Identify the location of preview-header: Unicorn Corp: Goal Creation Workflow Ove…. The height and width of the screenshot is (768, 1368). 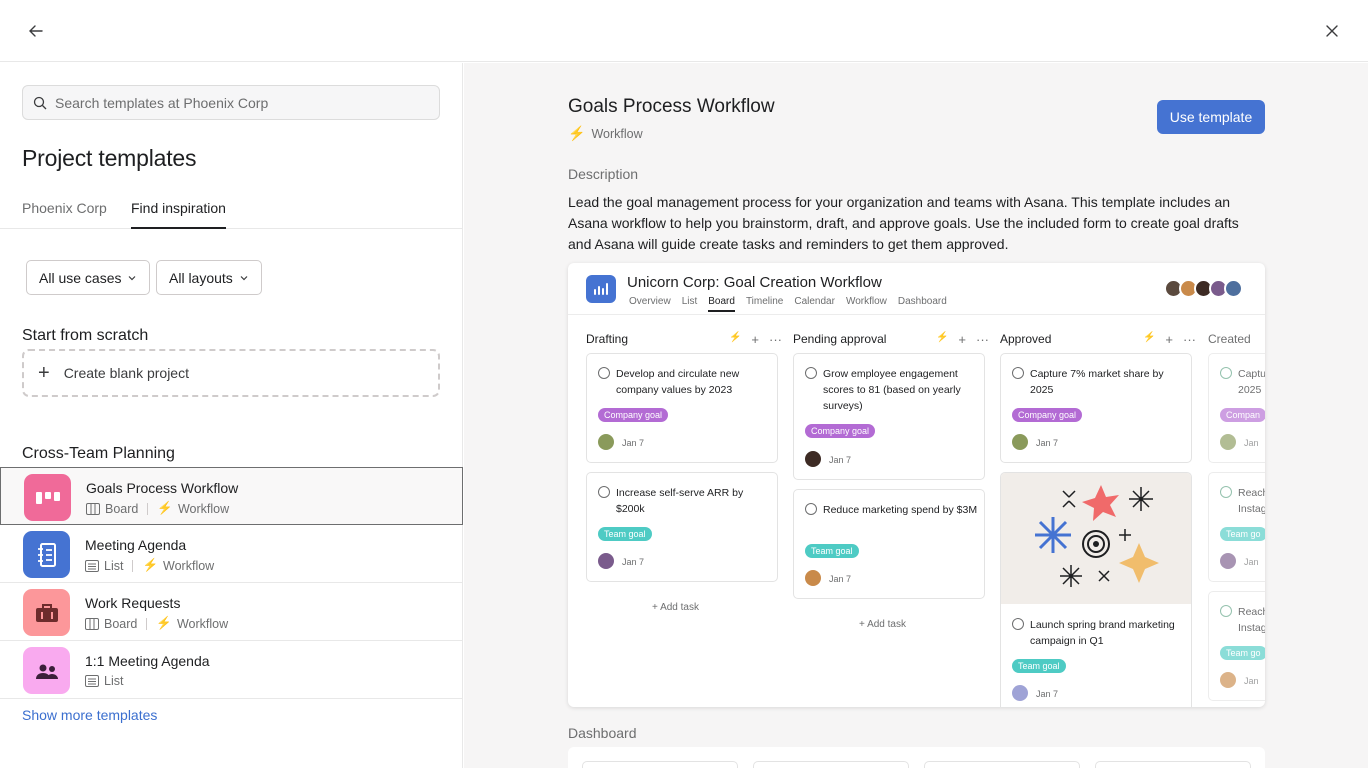
(916, 289).